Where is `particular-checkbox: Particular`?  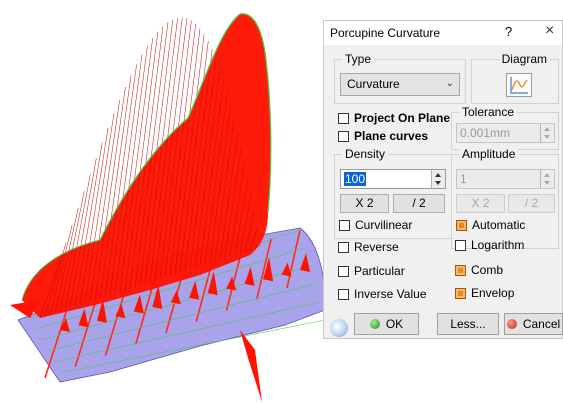 particular-checkbox: Particular is located at coordinates (371, 271).